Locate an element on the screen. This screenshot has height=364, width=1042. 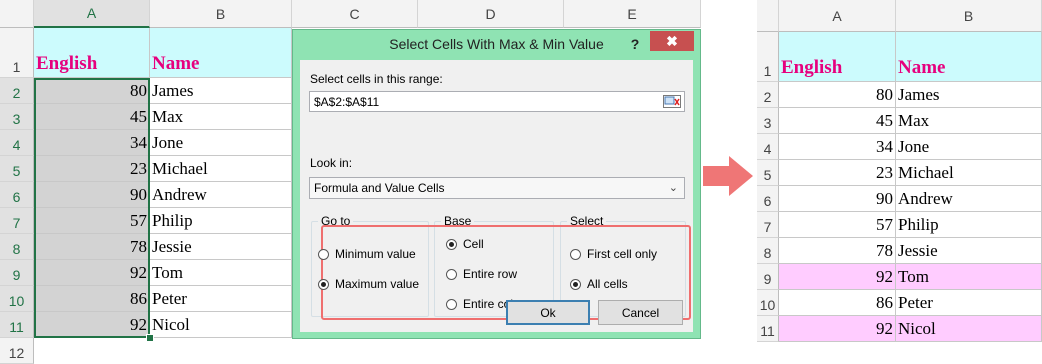
cancel-button: Cancel is located at coordinates (640, 312).